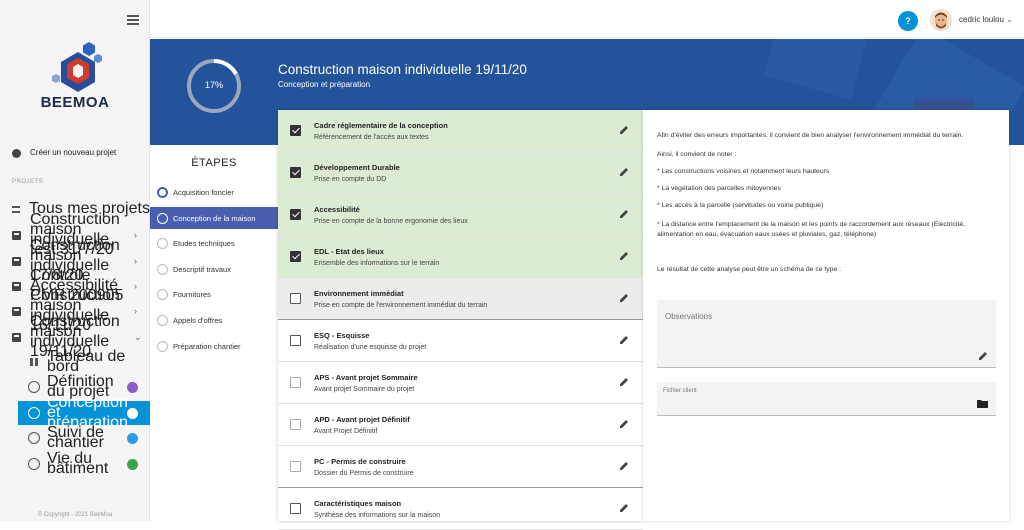  What do you see at coordinates (370, 347) in the screenshot?
I see `task-subtitle: Réalisation d'une esquisse du projet` at bounding box center [370, 347].